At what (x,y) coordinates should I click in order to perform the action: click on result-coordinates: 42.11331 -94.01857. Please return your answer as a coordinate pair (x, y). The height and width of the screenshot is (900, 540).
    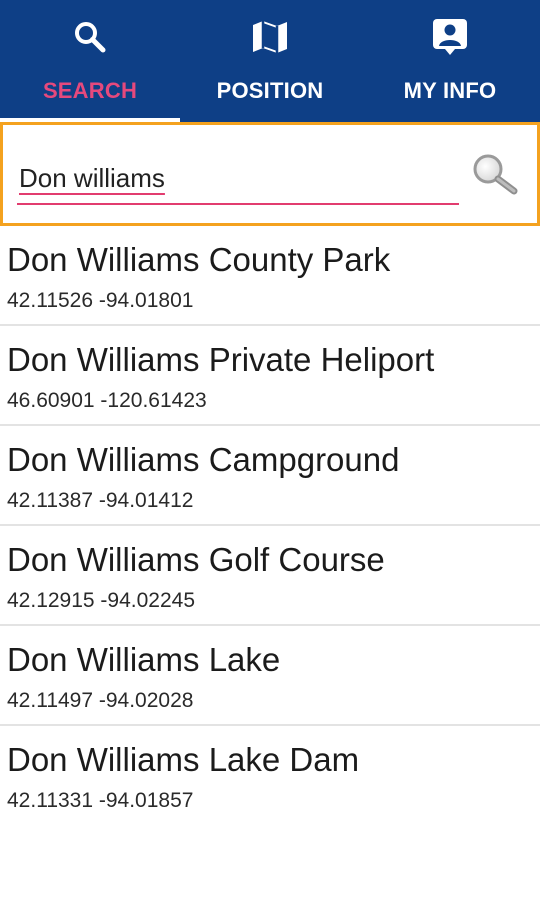
    Looking at the image, I should click on (100, 800).